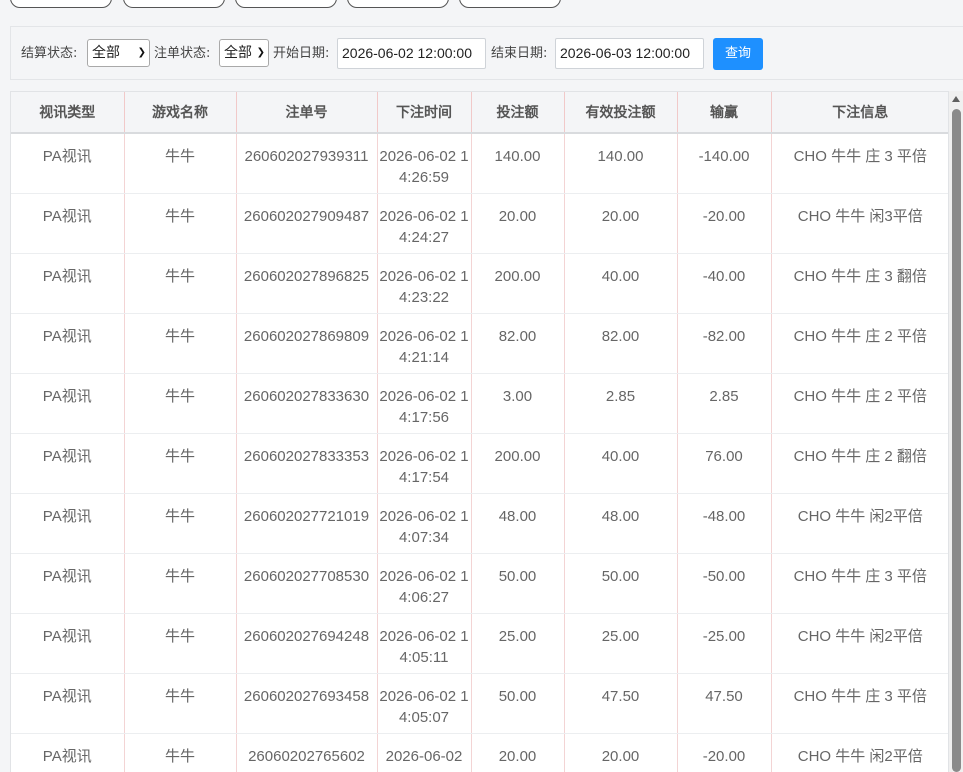  What do you see at coordinates (307, 752) in the screenshot?
I see `bet-id-cell: 26060202765602` at bounding box center [307, 752].